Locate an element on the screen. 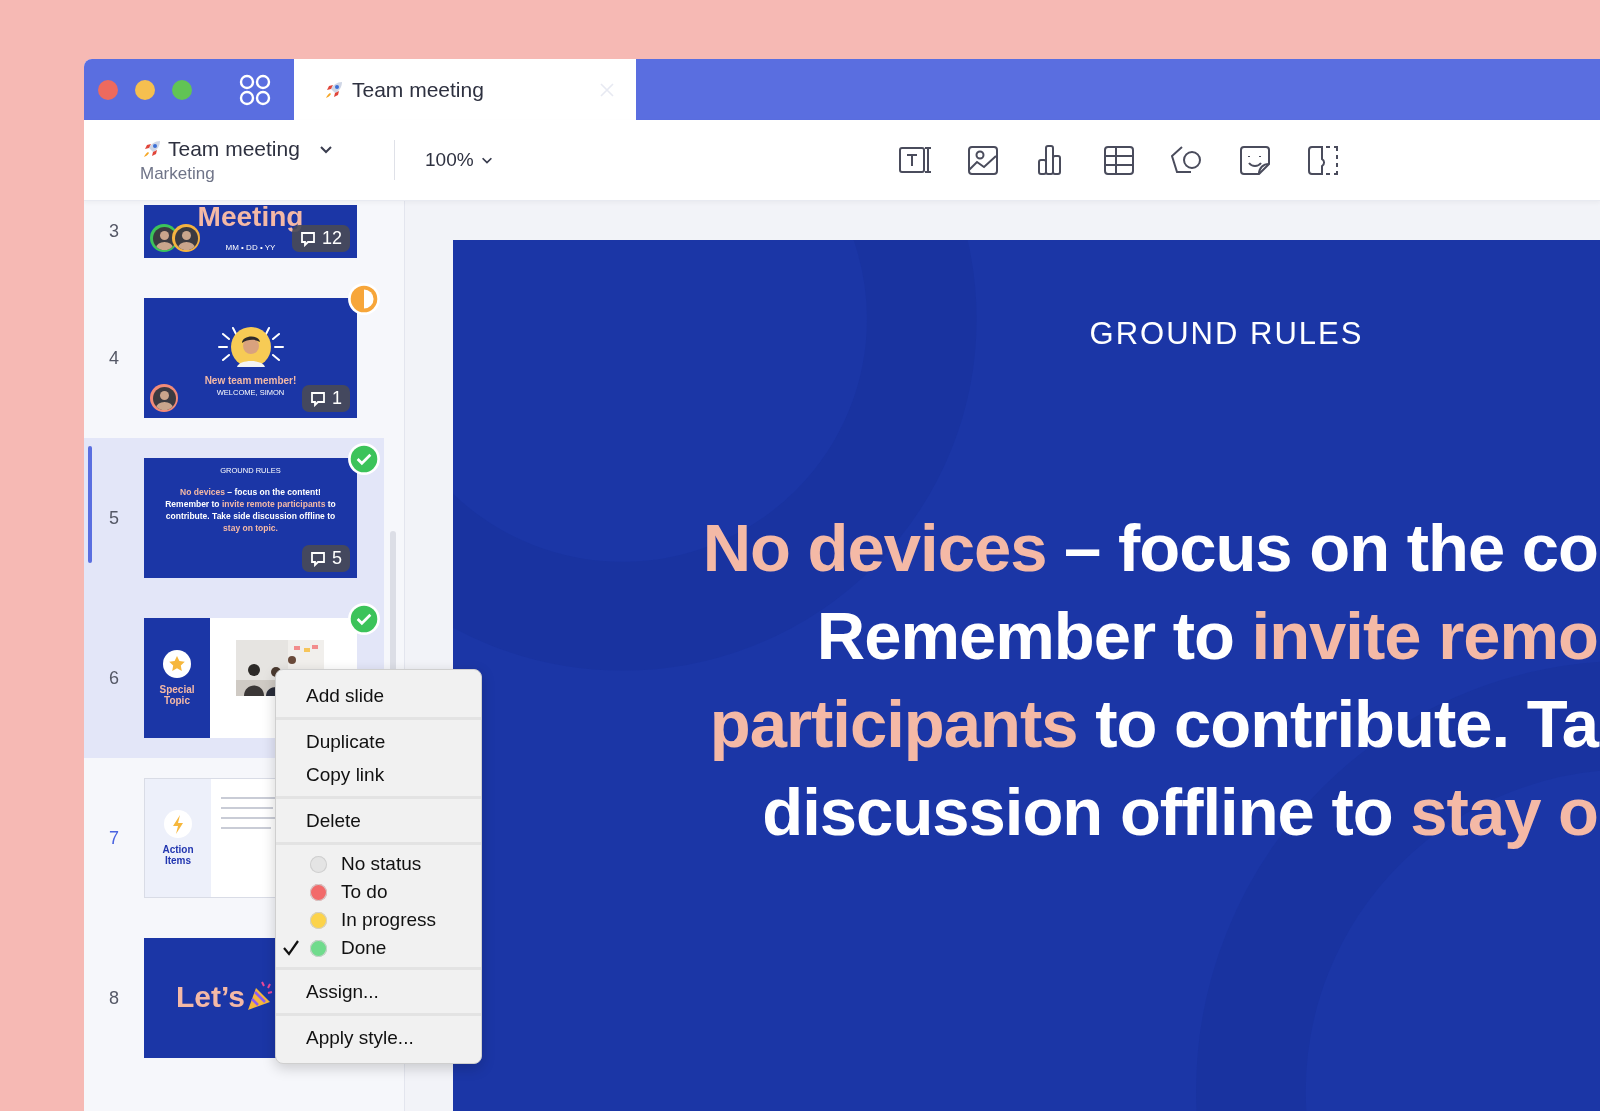 The image size is (1600, 1111). image-icon is located at coordinates (982, 160).